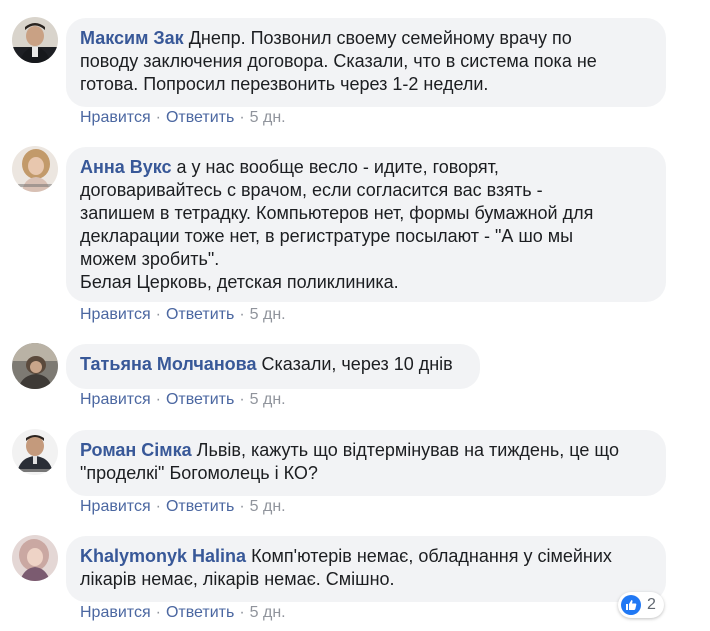  What do you see at coordinates (163, 556) in the screenshot?
I see `author-name: Khalymonyk Halina` at bounding box center [163, 556].